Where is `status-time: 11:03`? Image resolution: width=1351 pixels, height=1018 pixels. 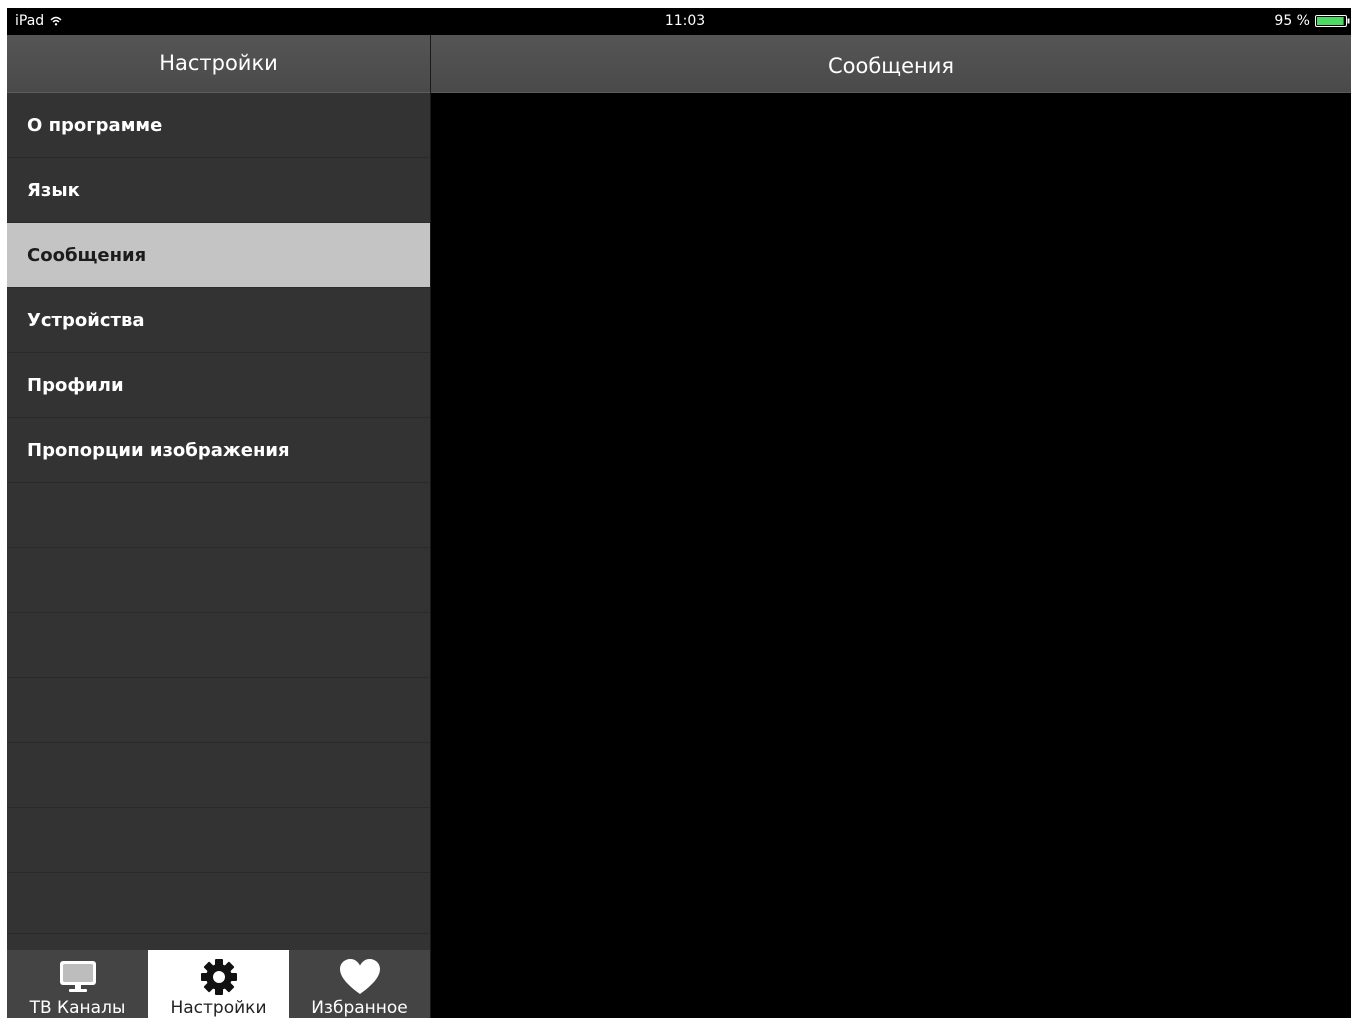
status-time: 11:03 is located at coordinates (685, 21).